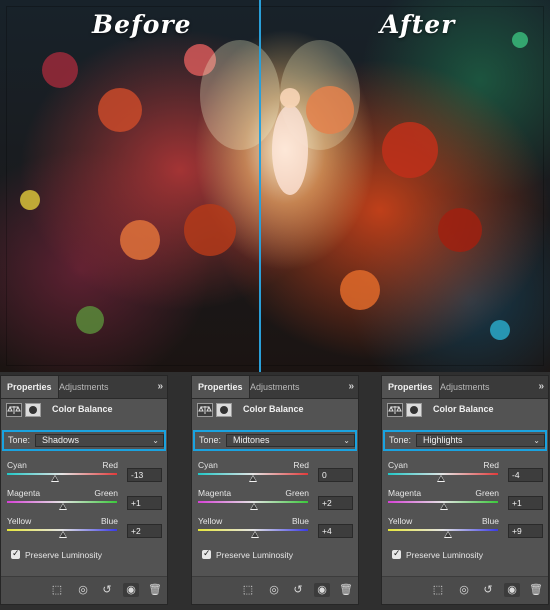 The height and width of the screenshot is (610, 550). I want to click on yellow-blue-slider: Yellow Blue +4, so click(276, 530).